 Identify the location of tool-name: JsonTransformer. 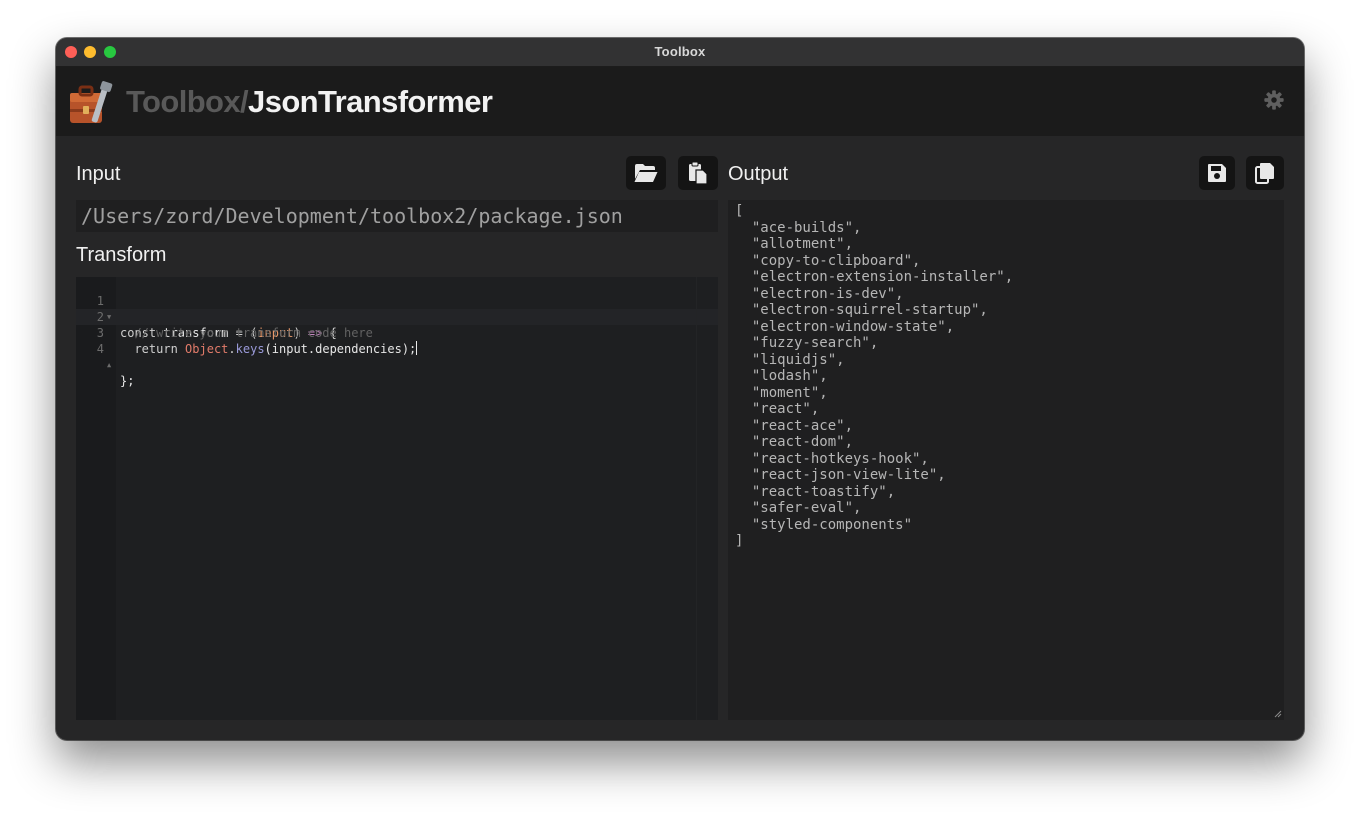
(370, 101).